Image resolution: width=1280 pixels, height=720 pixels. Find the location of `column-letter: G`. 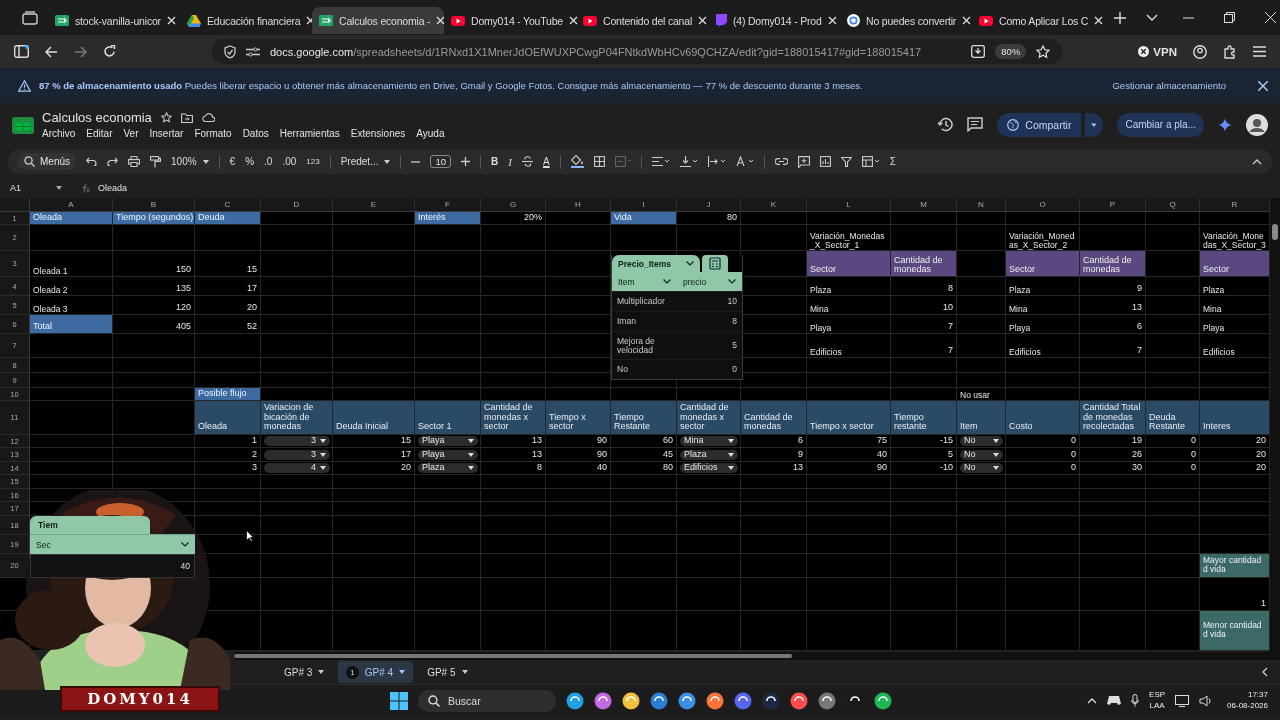

column-letter: G is located at coordinates (513, 205).